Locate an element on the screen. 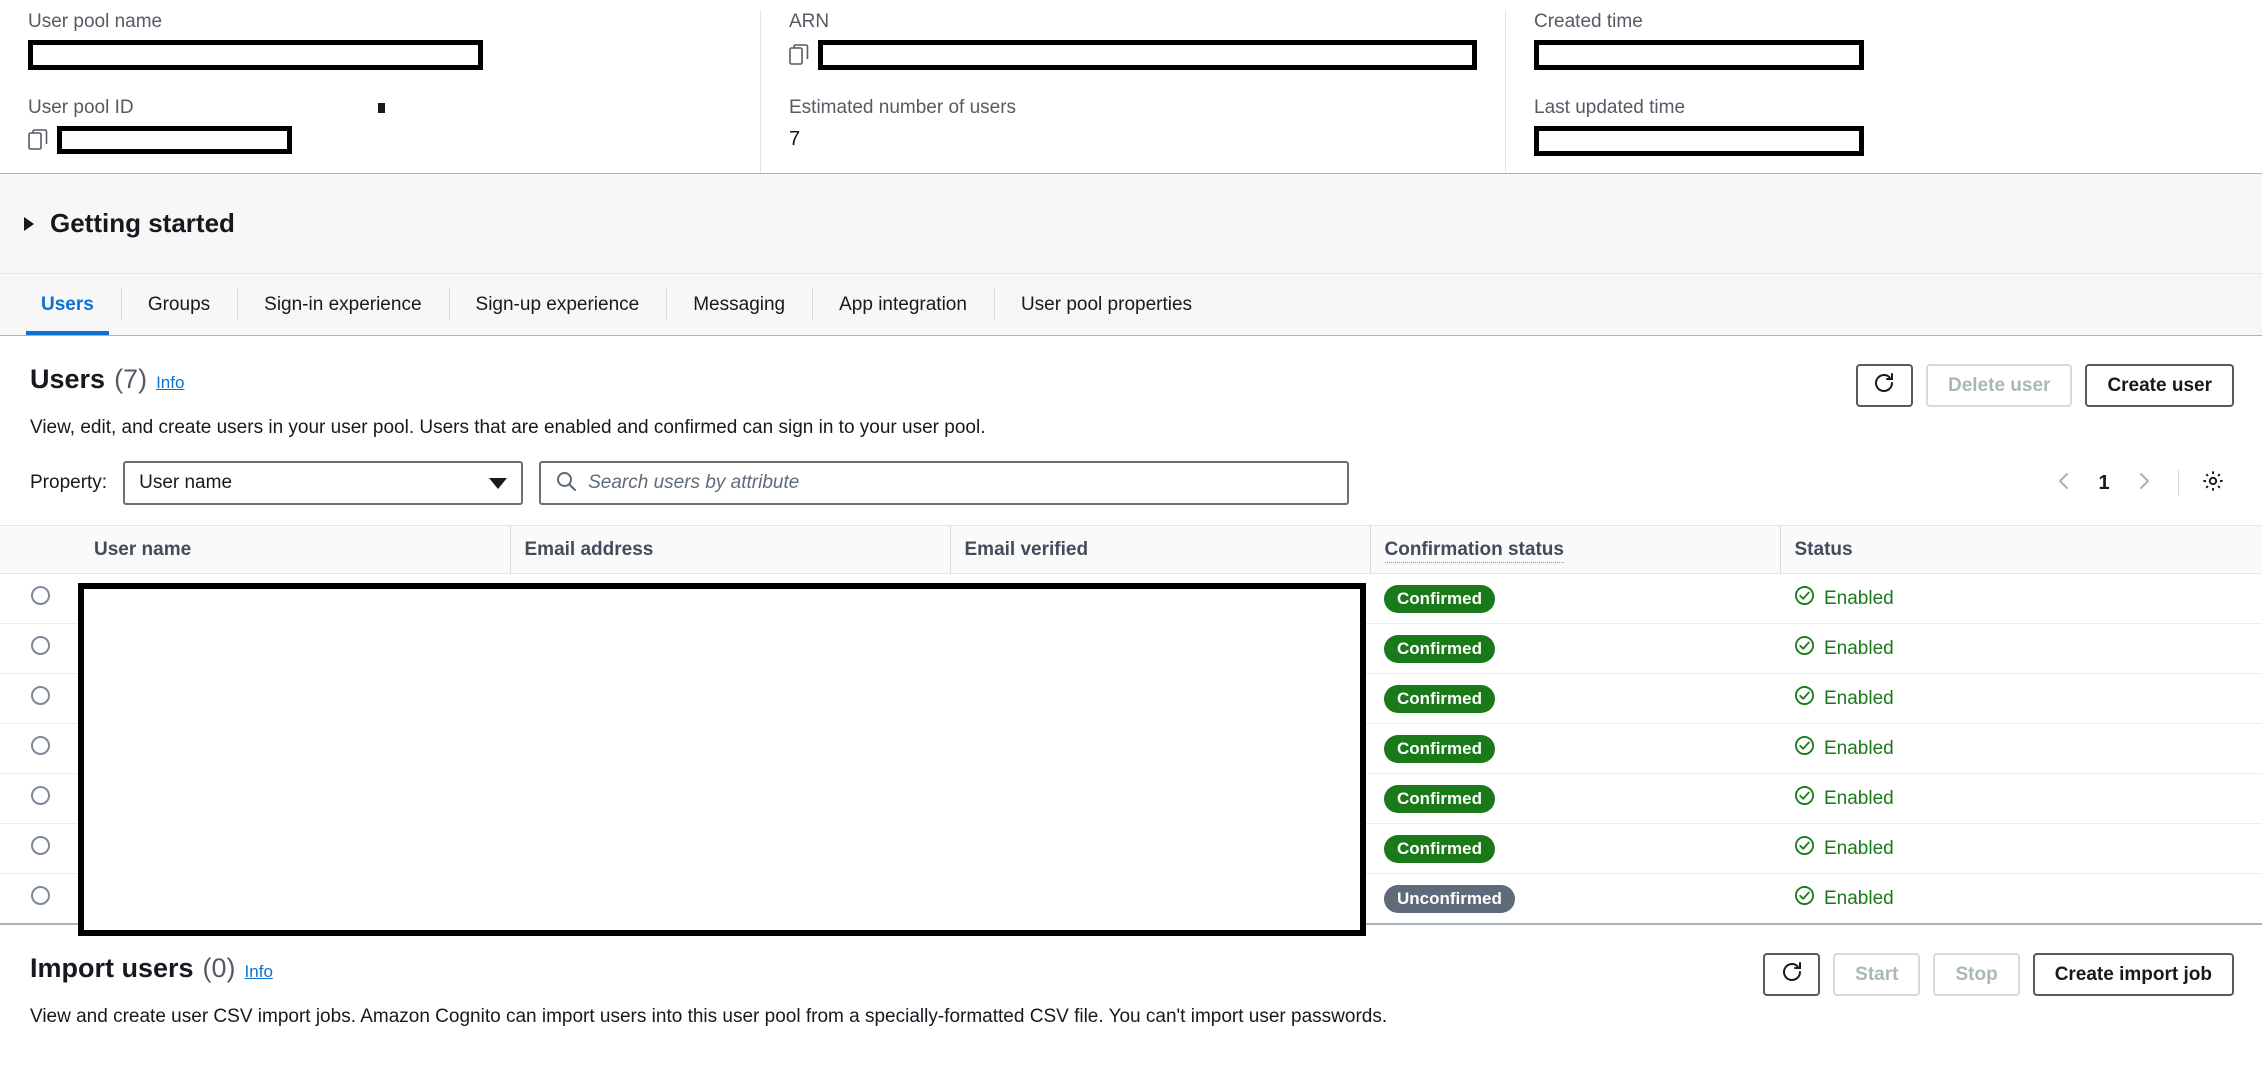 This screenshot has width=2262, height=1068. tab-sign-up-experience: Sign-up experience is located at coordinates (557, 304).